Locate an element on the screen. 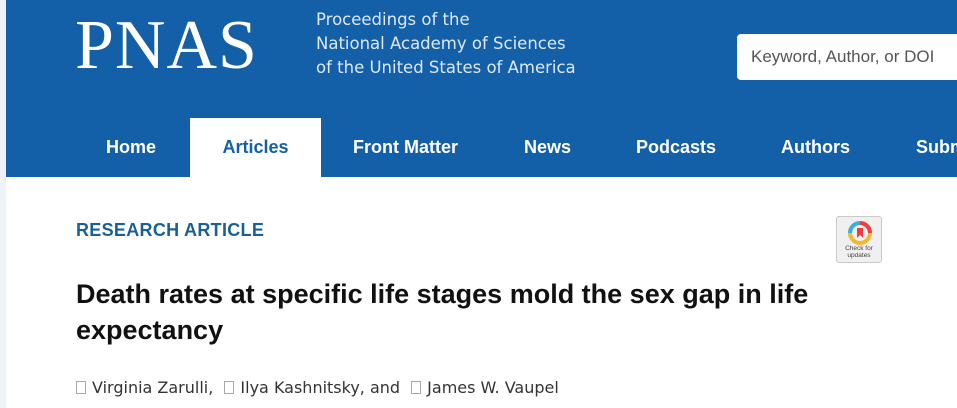 This screenshot has width=957, height=408. crossmark-icon is located at coordinates (860, 233).